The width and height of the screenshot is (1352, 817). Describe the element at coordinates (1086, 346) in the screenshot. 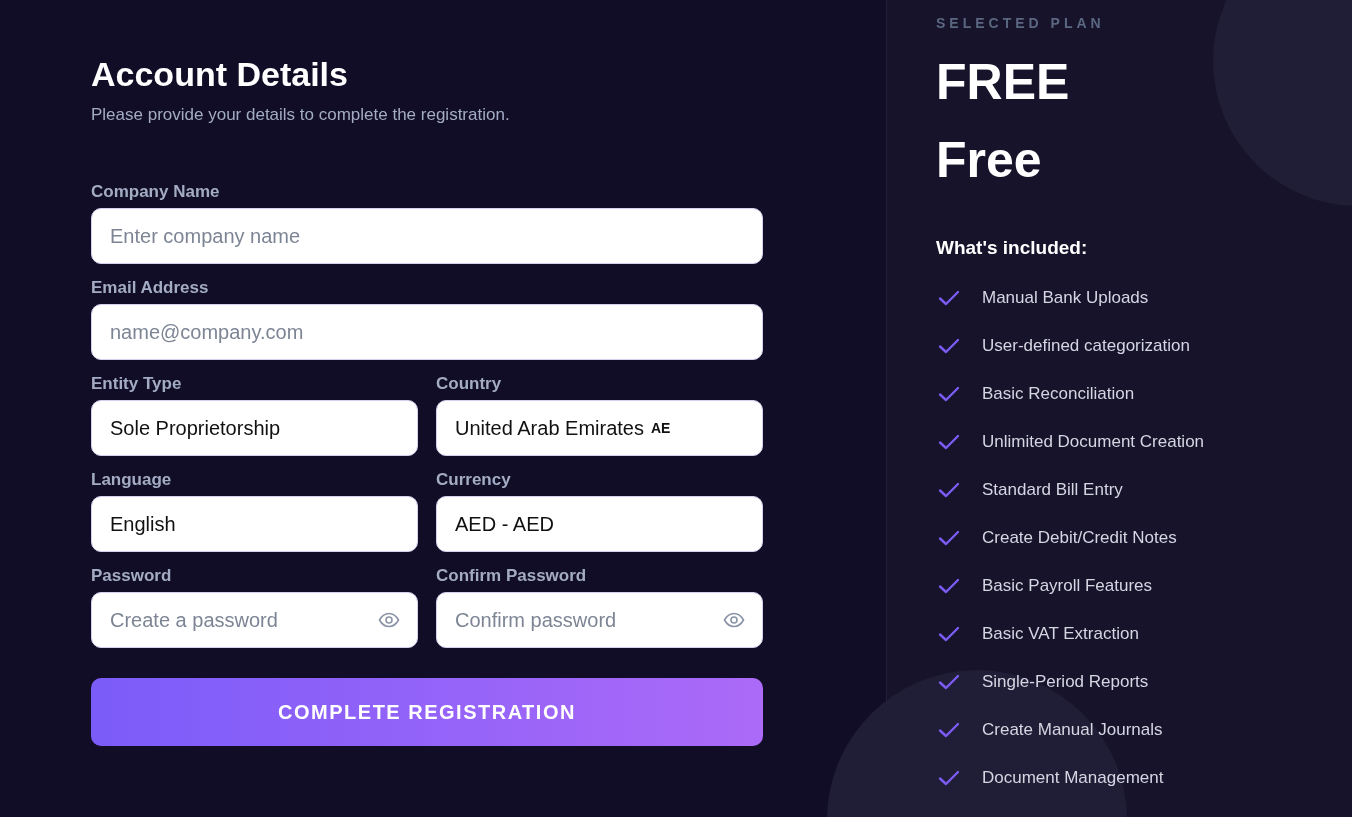

I see `feature-item: User-defined categorization` at that location.